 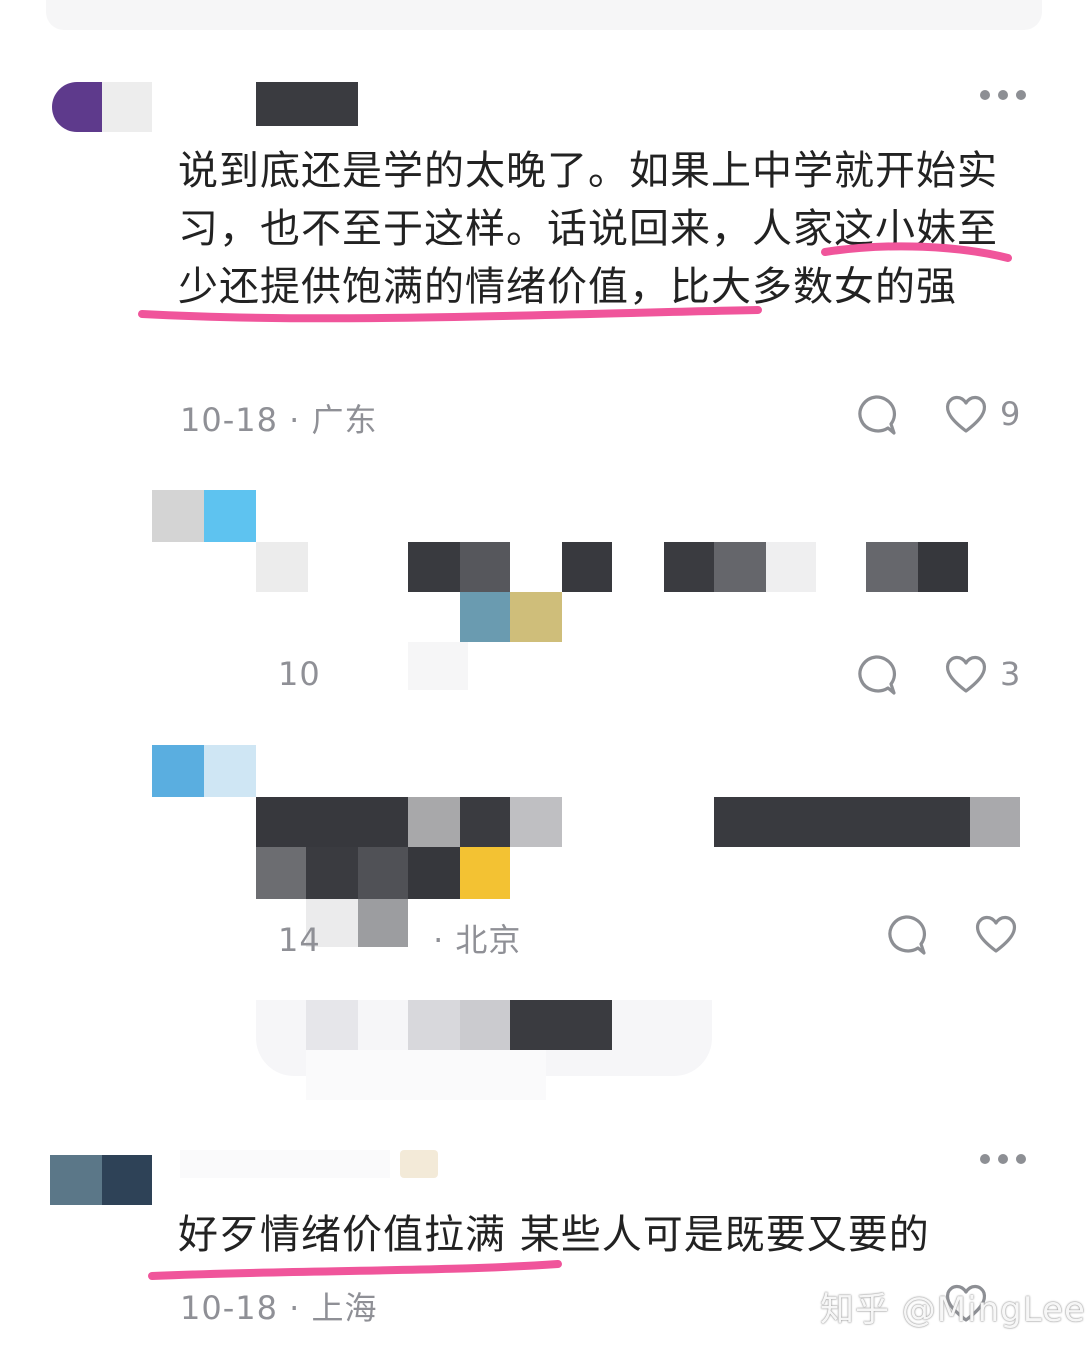 What do you see at coordinates (488, 940) in the screenshot?
I see `comment-location: 北京` at bounding box center [488, 940].